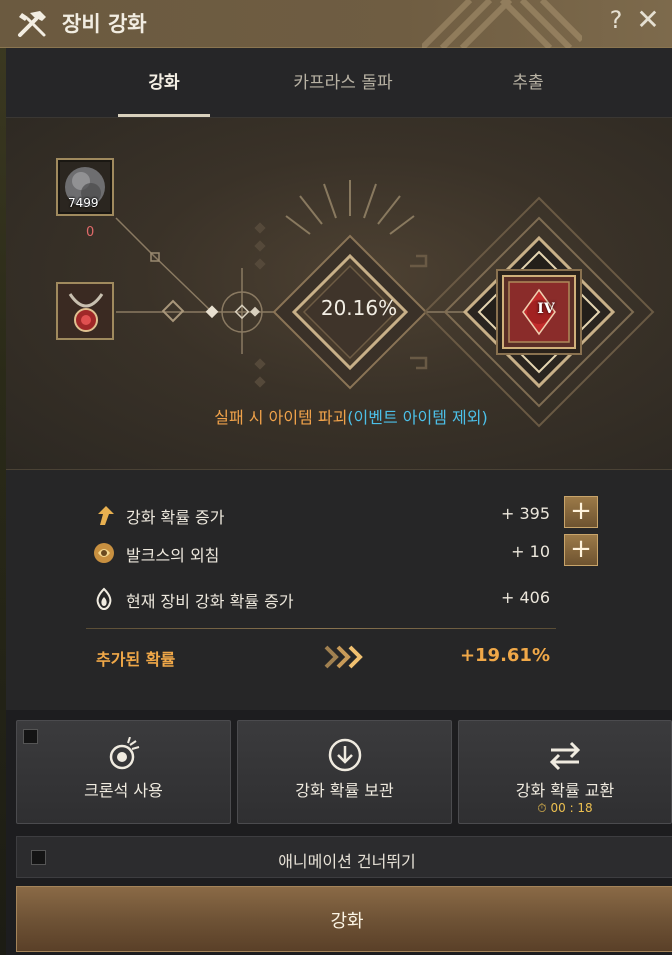  Describe the element at coordinates (530, 551) in the screenshot. I see `stat-value: + 10` at that location.